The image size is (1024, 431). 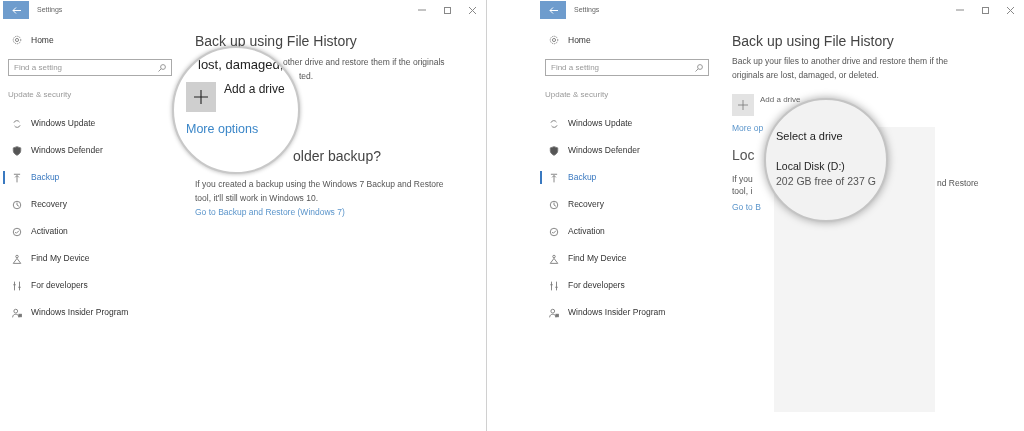 What do you see at coordinates (364, 61) in the screenshot?
I see `description-text: other drive and restore them if the originals` at bounding box center [364, 61].